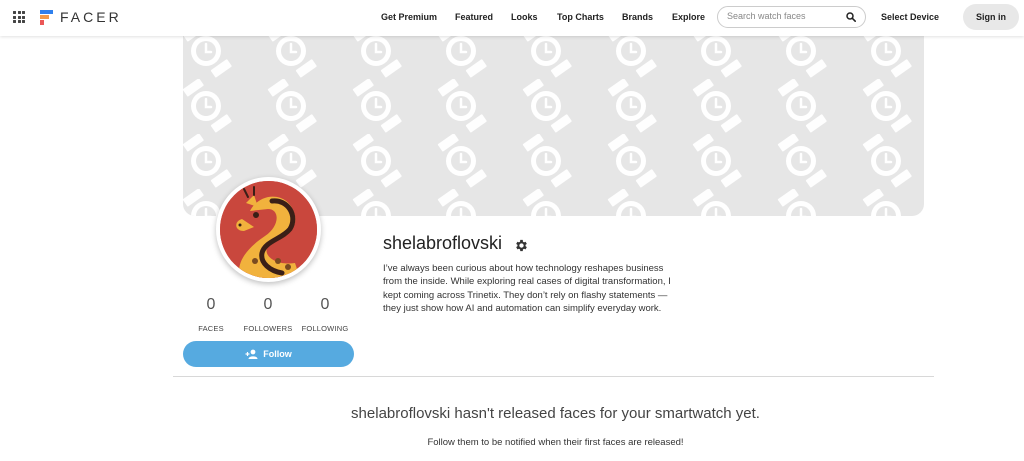 Image resolution: width=1024 pixels, height=461 pixels. Describe the element at coordinates (637, 17) in the screenshot. I see `nav-brands: Brands` at that location.